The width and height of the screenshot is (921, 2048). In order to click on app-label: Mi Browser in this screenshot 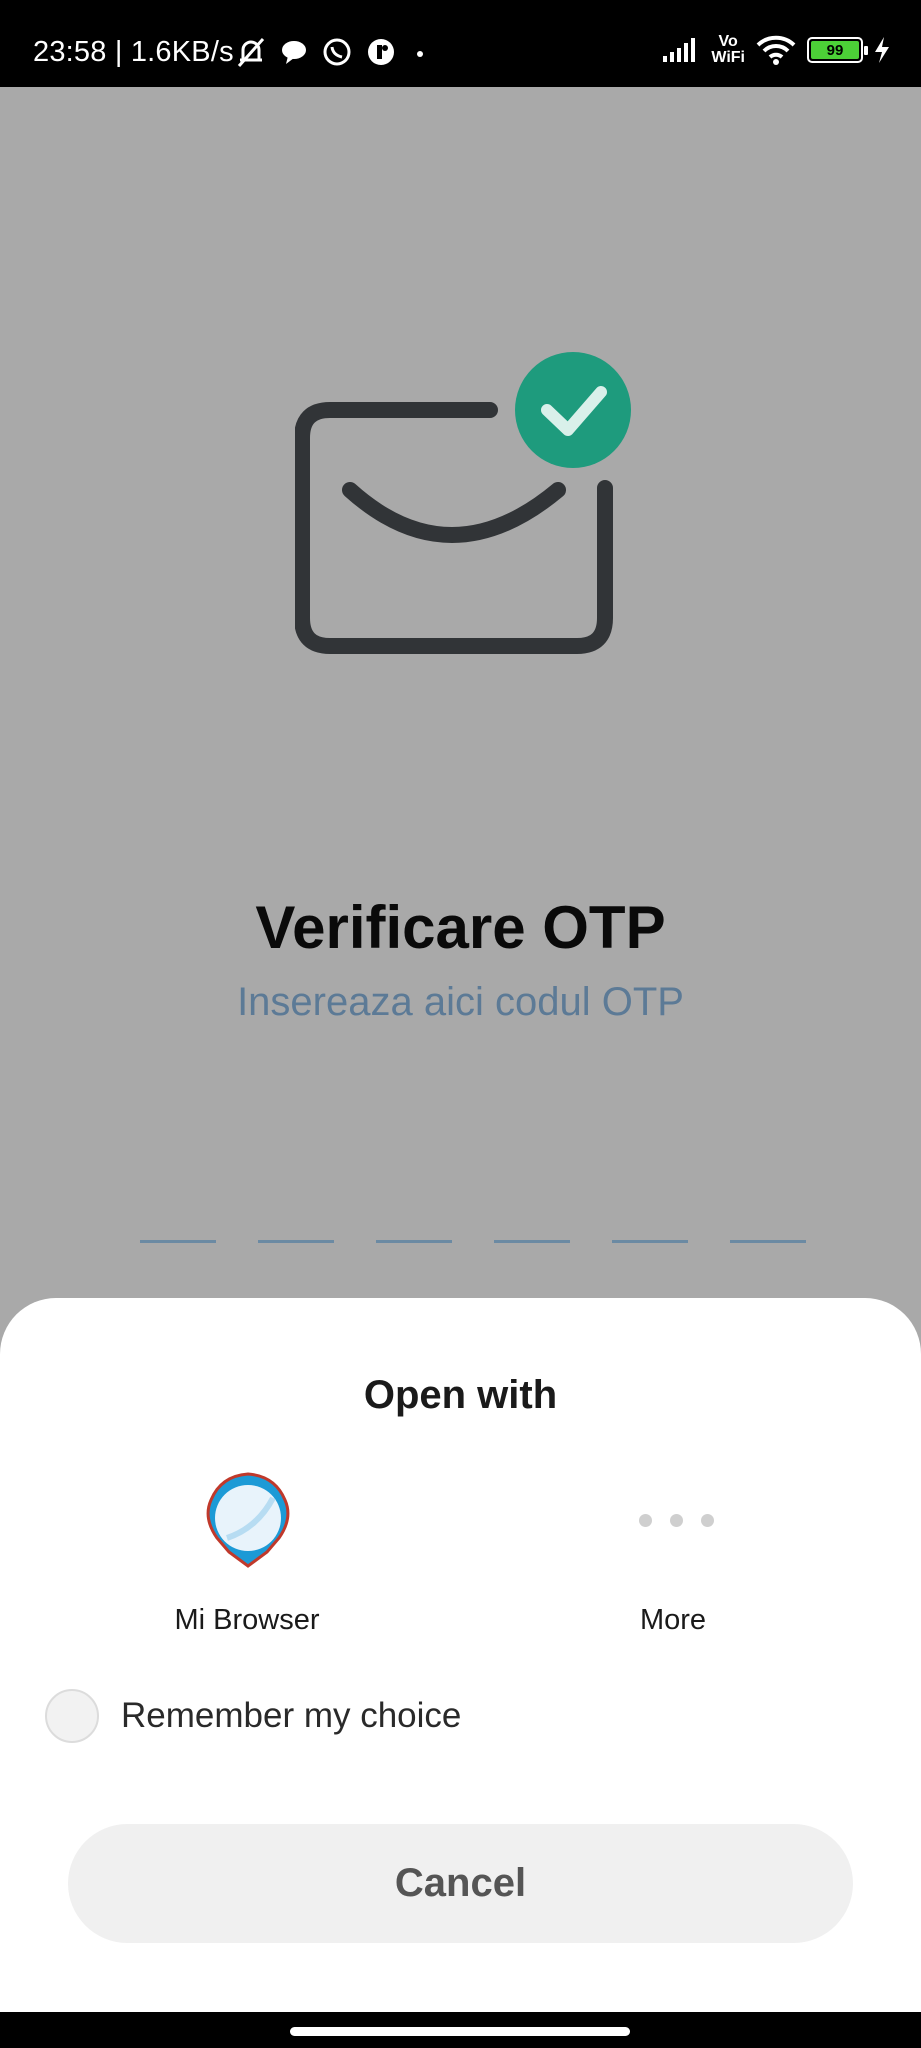, I will do `click(247, 1620)`.